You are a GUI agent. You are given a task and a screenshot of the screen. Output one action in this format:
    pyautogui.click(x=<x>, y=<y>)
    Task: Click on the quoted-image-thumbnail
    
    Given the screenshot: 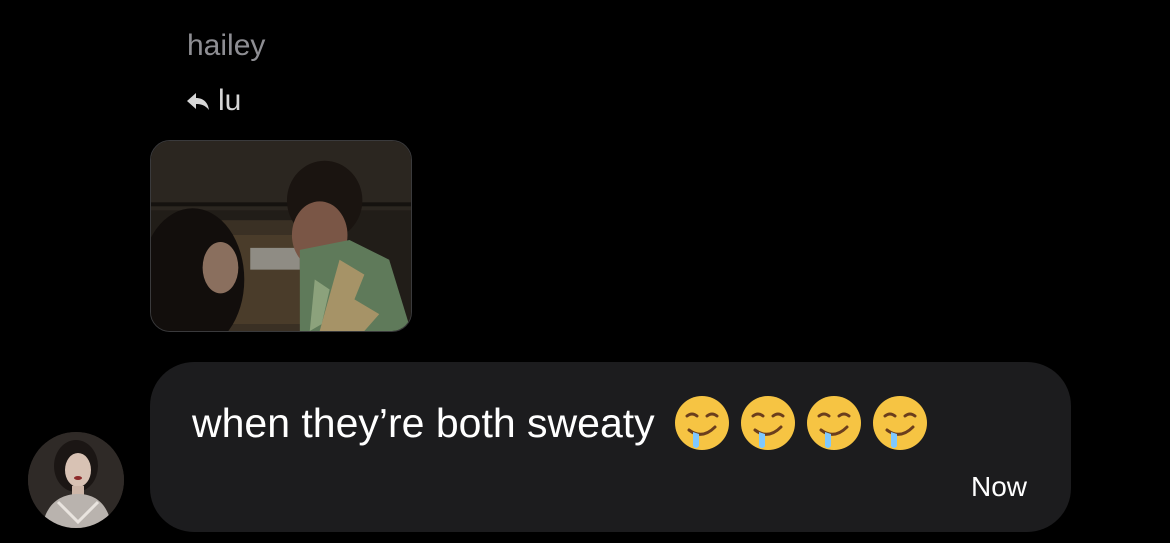 What is the action you would take?
    pyautogui.click(x=281, y=236)
    